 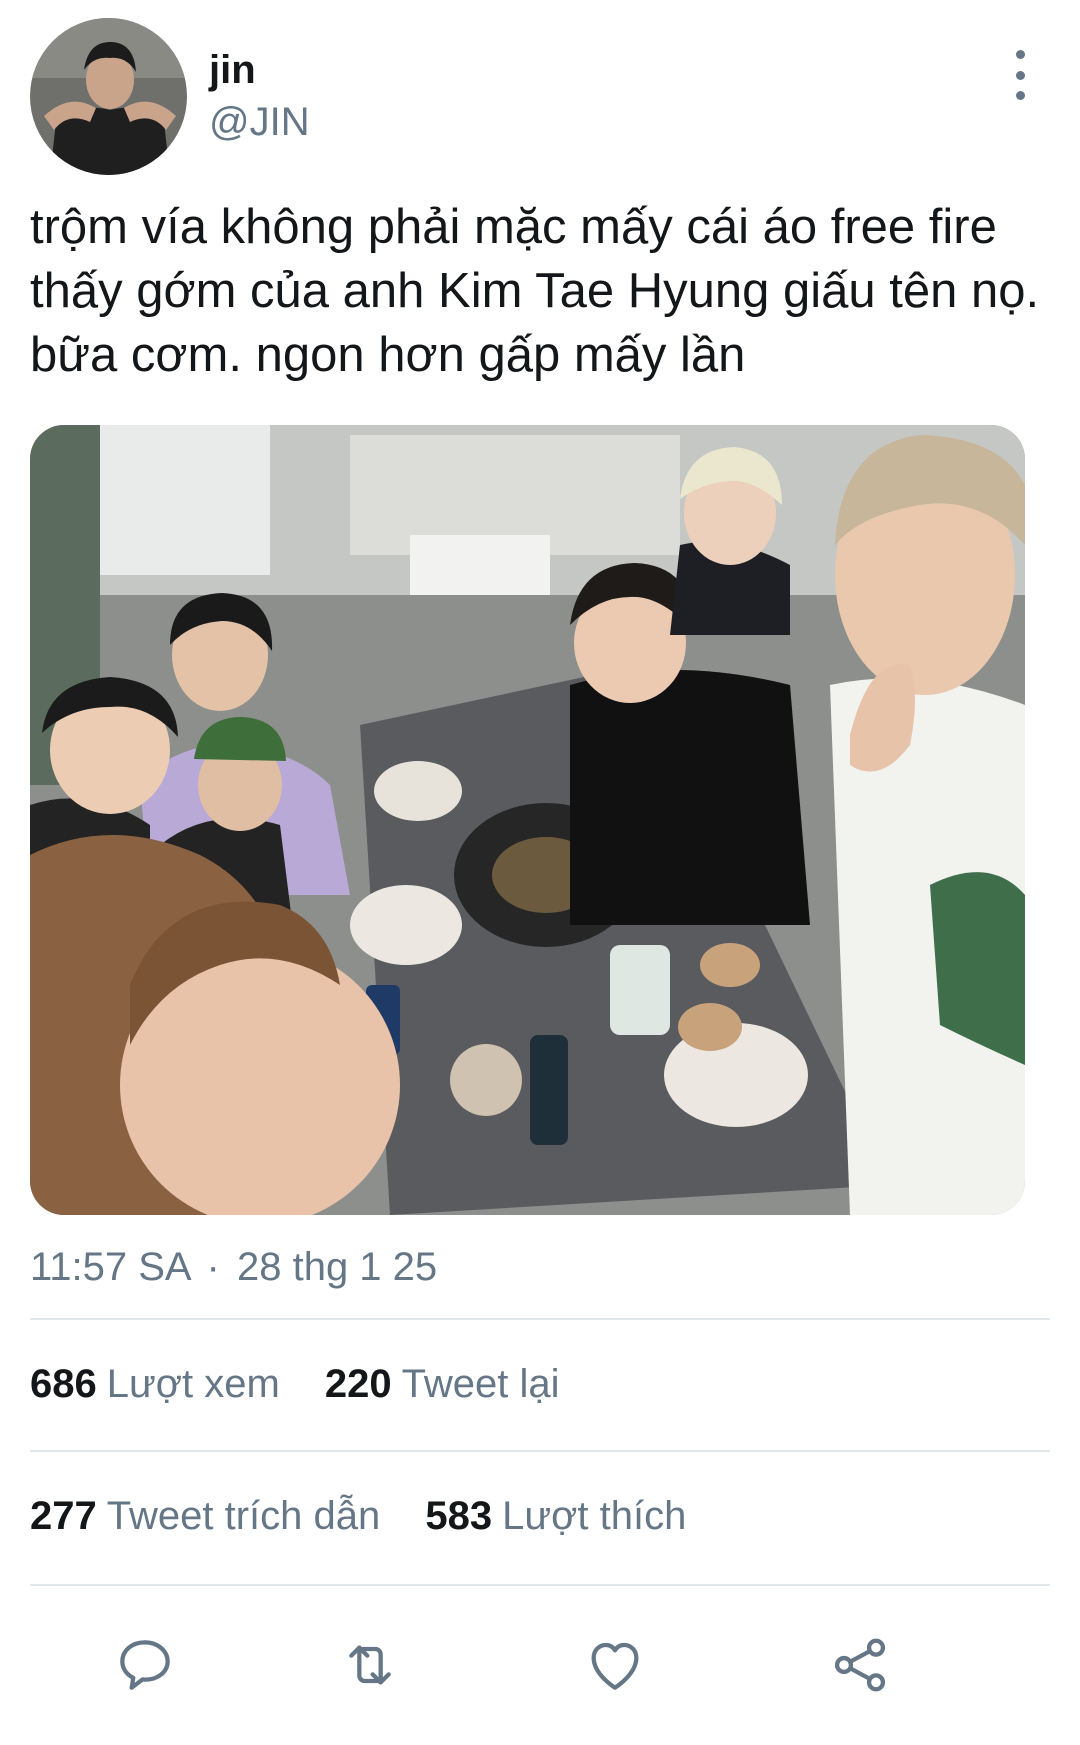 What do you see at coordinates (110, 1267) in the screenshot?
I see `tweet-time: 11:57 SA` at bounding box center [110, 1267].